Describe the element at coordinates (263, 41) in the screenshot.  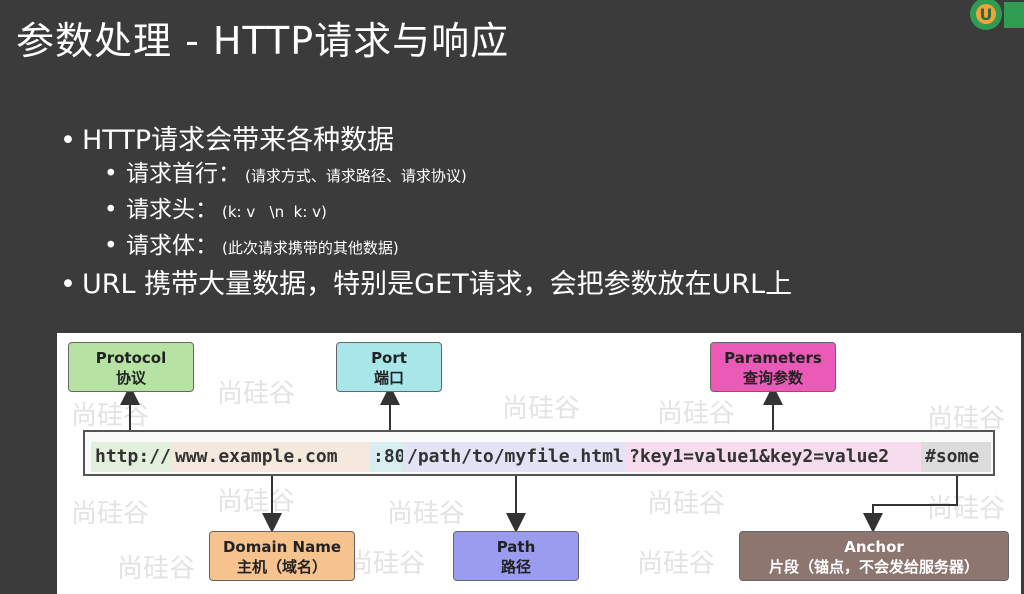
I see `slide-title: 参数处理 - HTTP请求与响应` at that location.